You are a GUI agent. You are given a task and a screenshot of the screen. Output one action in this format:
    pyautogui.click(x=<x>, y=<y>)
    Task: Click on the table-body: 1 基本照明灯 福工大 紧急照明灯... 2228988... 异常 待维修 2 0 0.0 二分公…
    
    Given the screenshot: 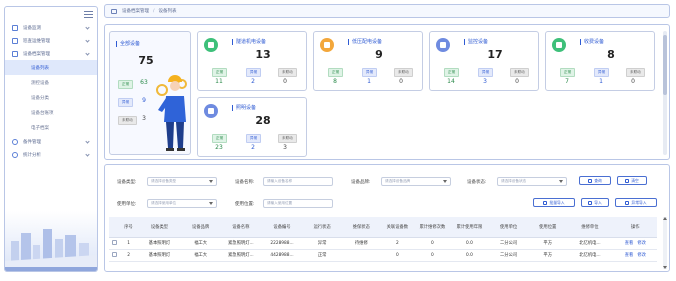 What is the action you would take?
    pyautogui.click(x=383, y=249)
    